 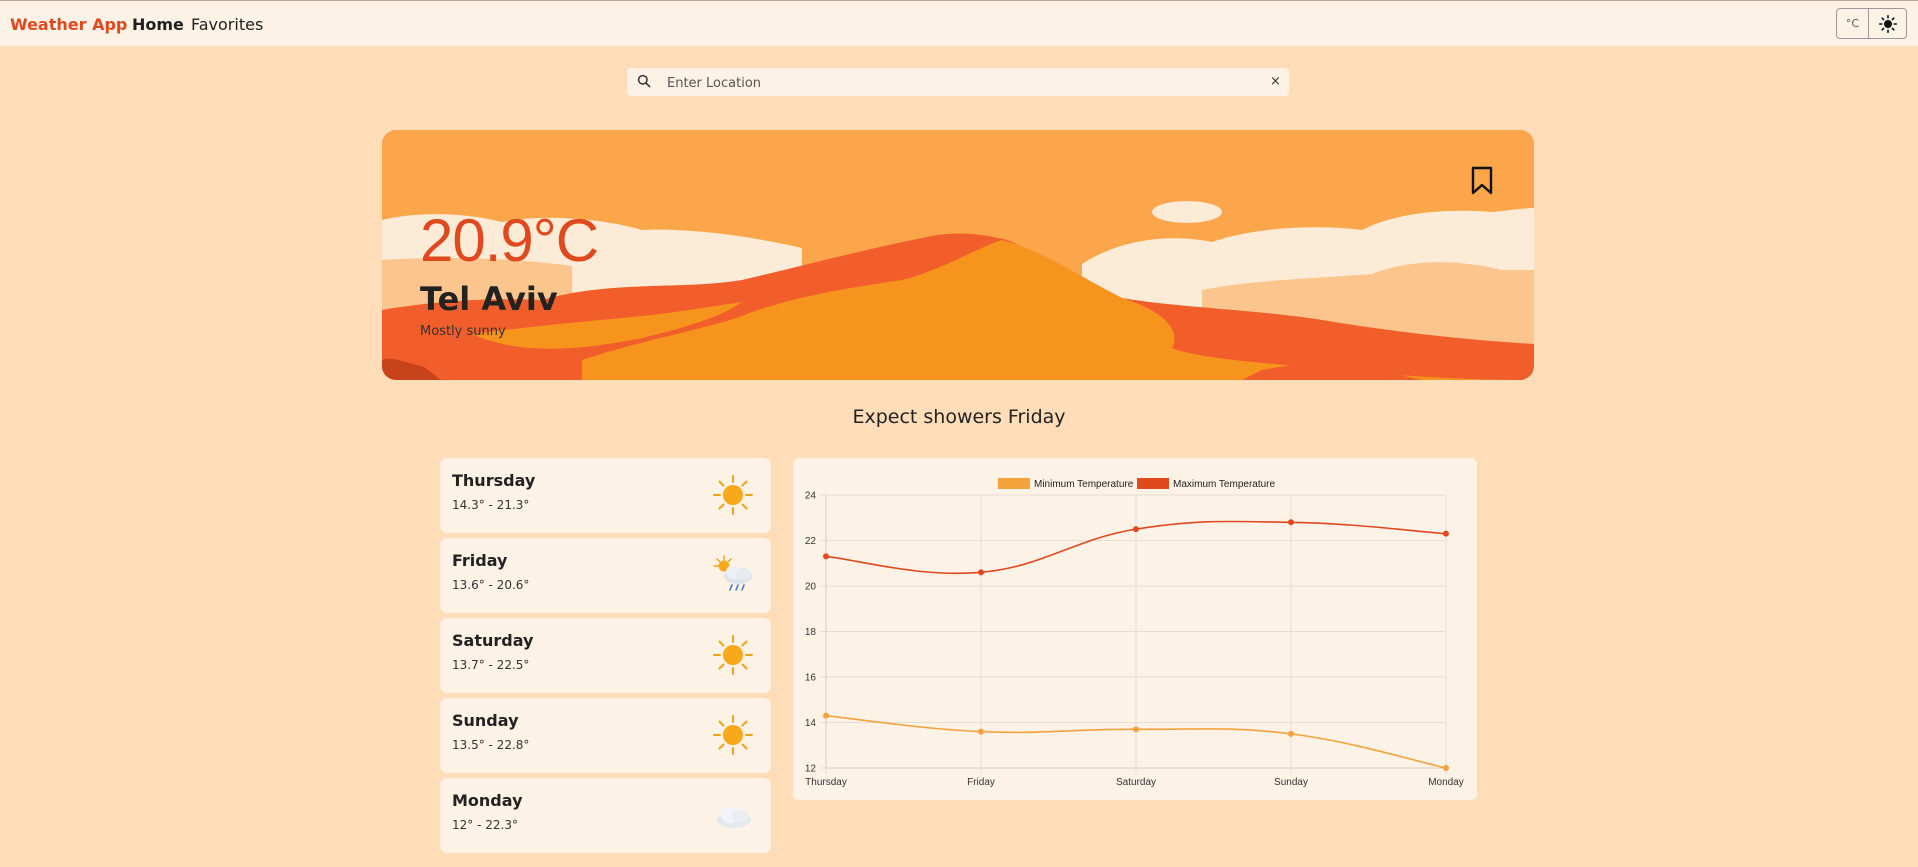 I want to click on search-icon, so click(x=644, y=81).